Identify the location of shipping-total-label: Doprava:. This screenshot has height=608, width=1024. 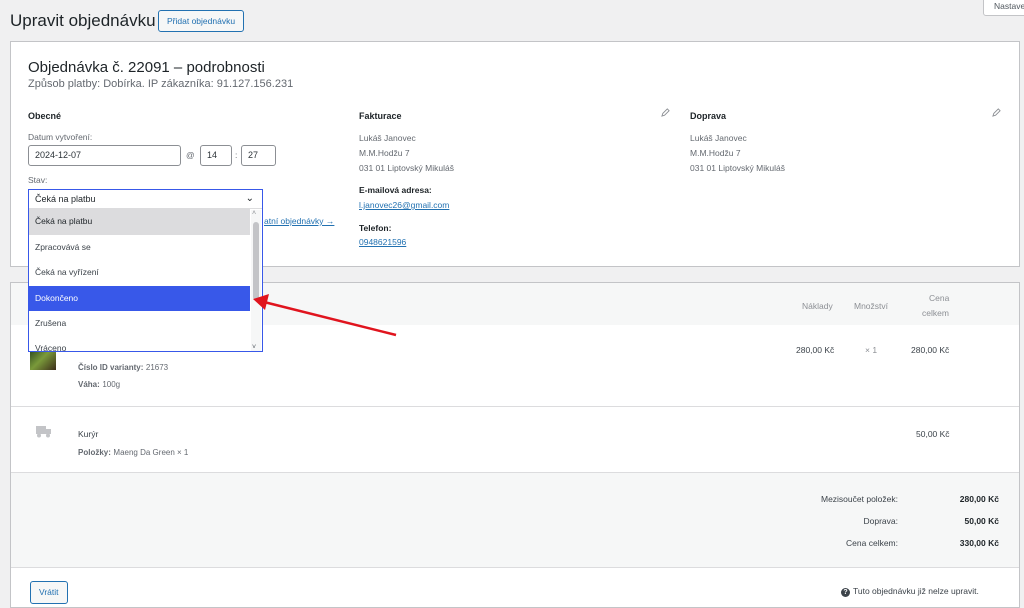
(881, 521).